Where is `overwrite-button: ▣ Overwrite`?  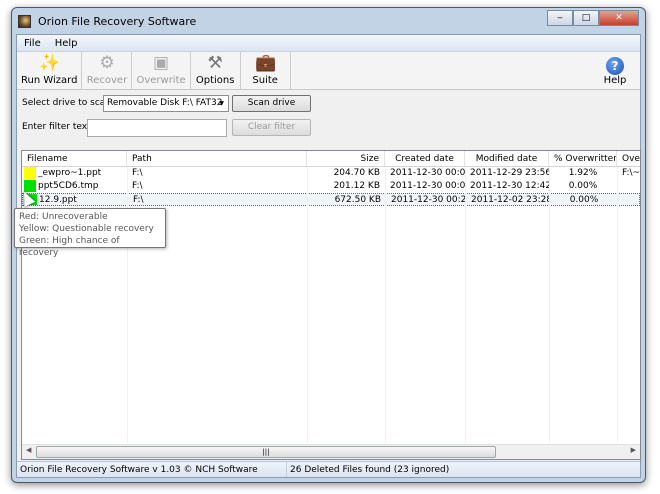 overwrite-button: ▣ Overwrite is located at coordinates (161, 70).